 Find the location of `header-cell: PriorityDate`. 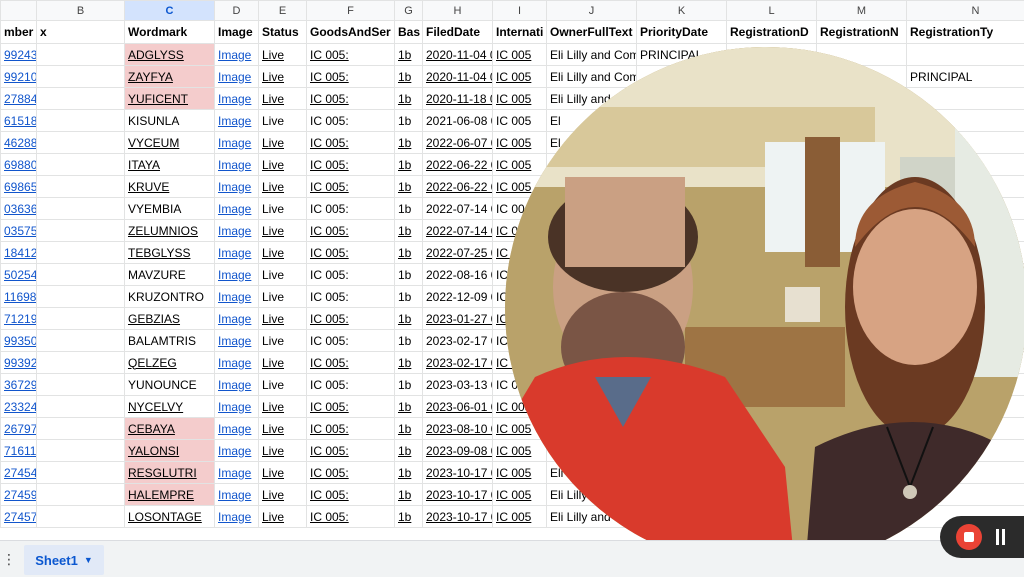

header-cell: PriorityDate is located at coordinates (682, 32).